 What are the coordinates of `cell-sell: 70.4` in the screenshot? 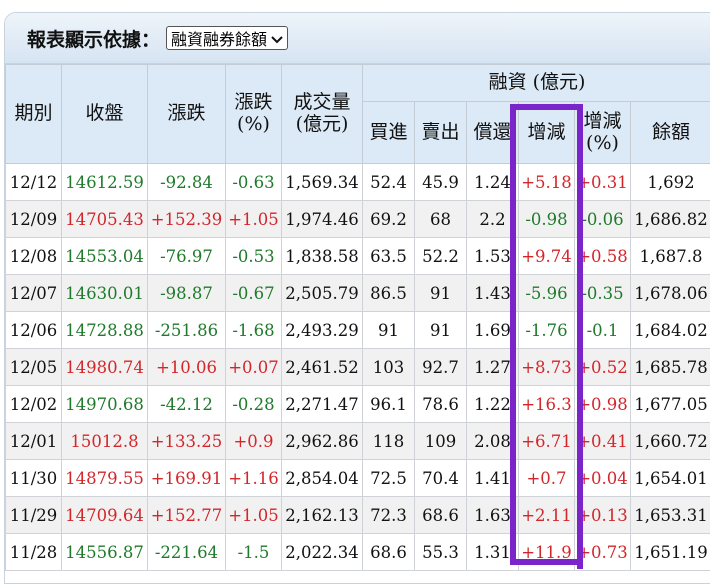 It's located at (441, 478).